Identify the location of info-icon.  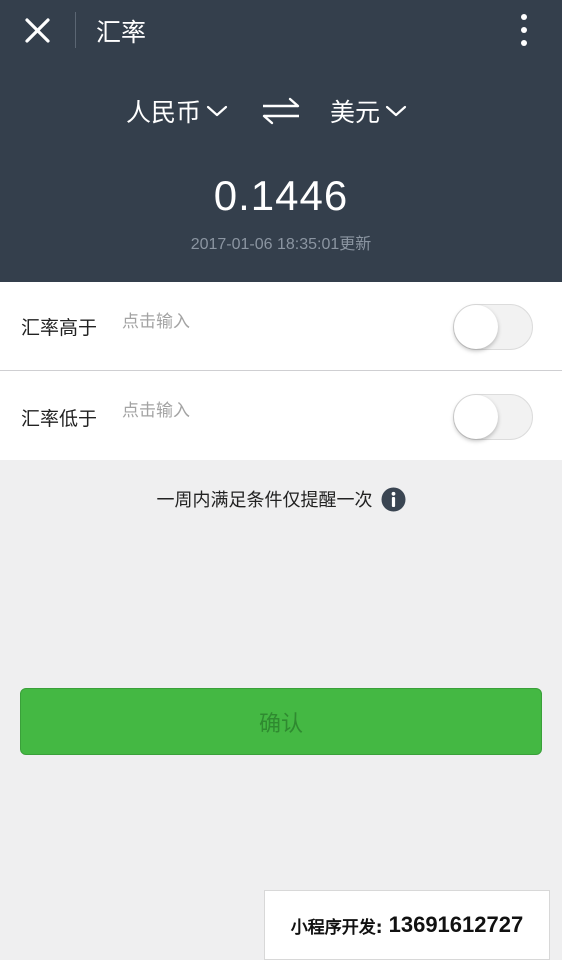
(393, 499).